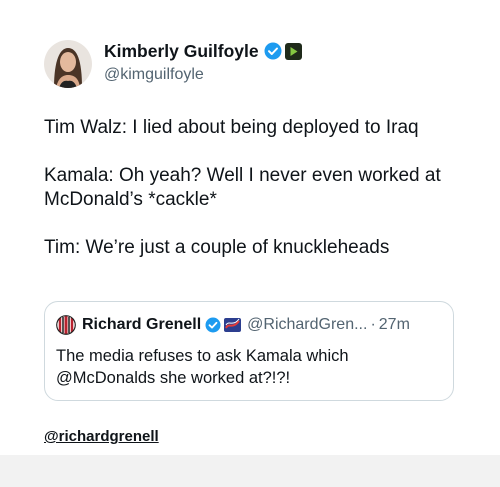 The image size is (500, 487). I want to click on tweet-line: Tim: We’re just a couple of knuckleheads, so click(217, 247).